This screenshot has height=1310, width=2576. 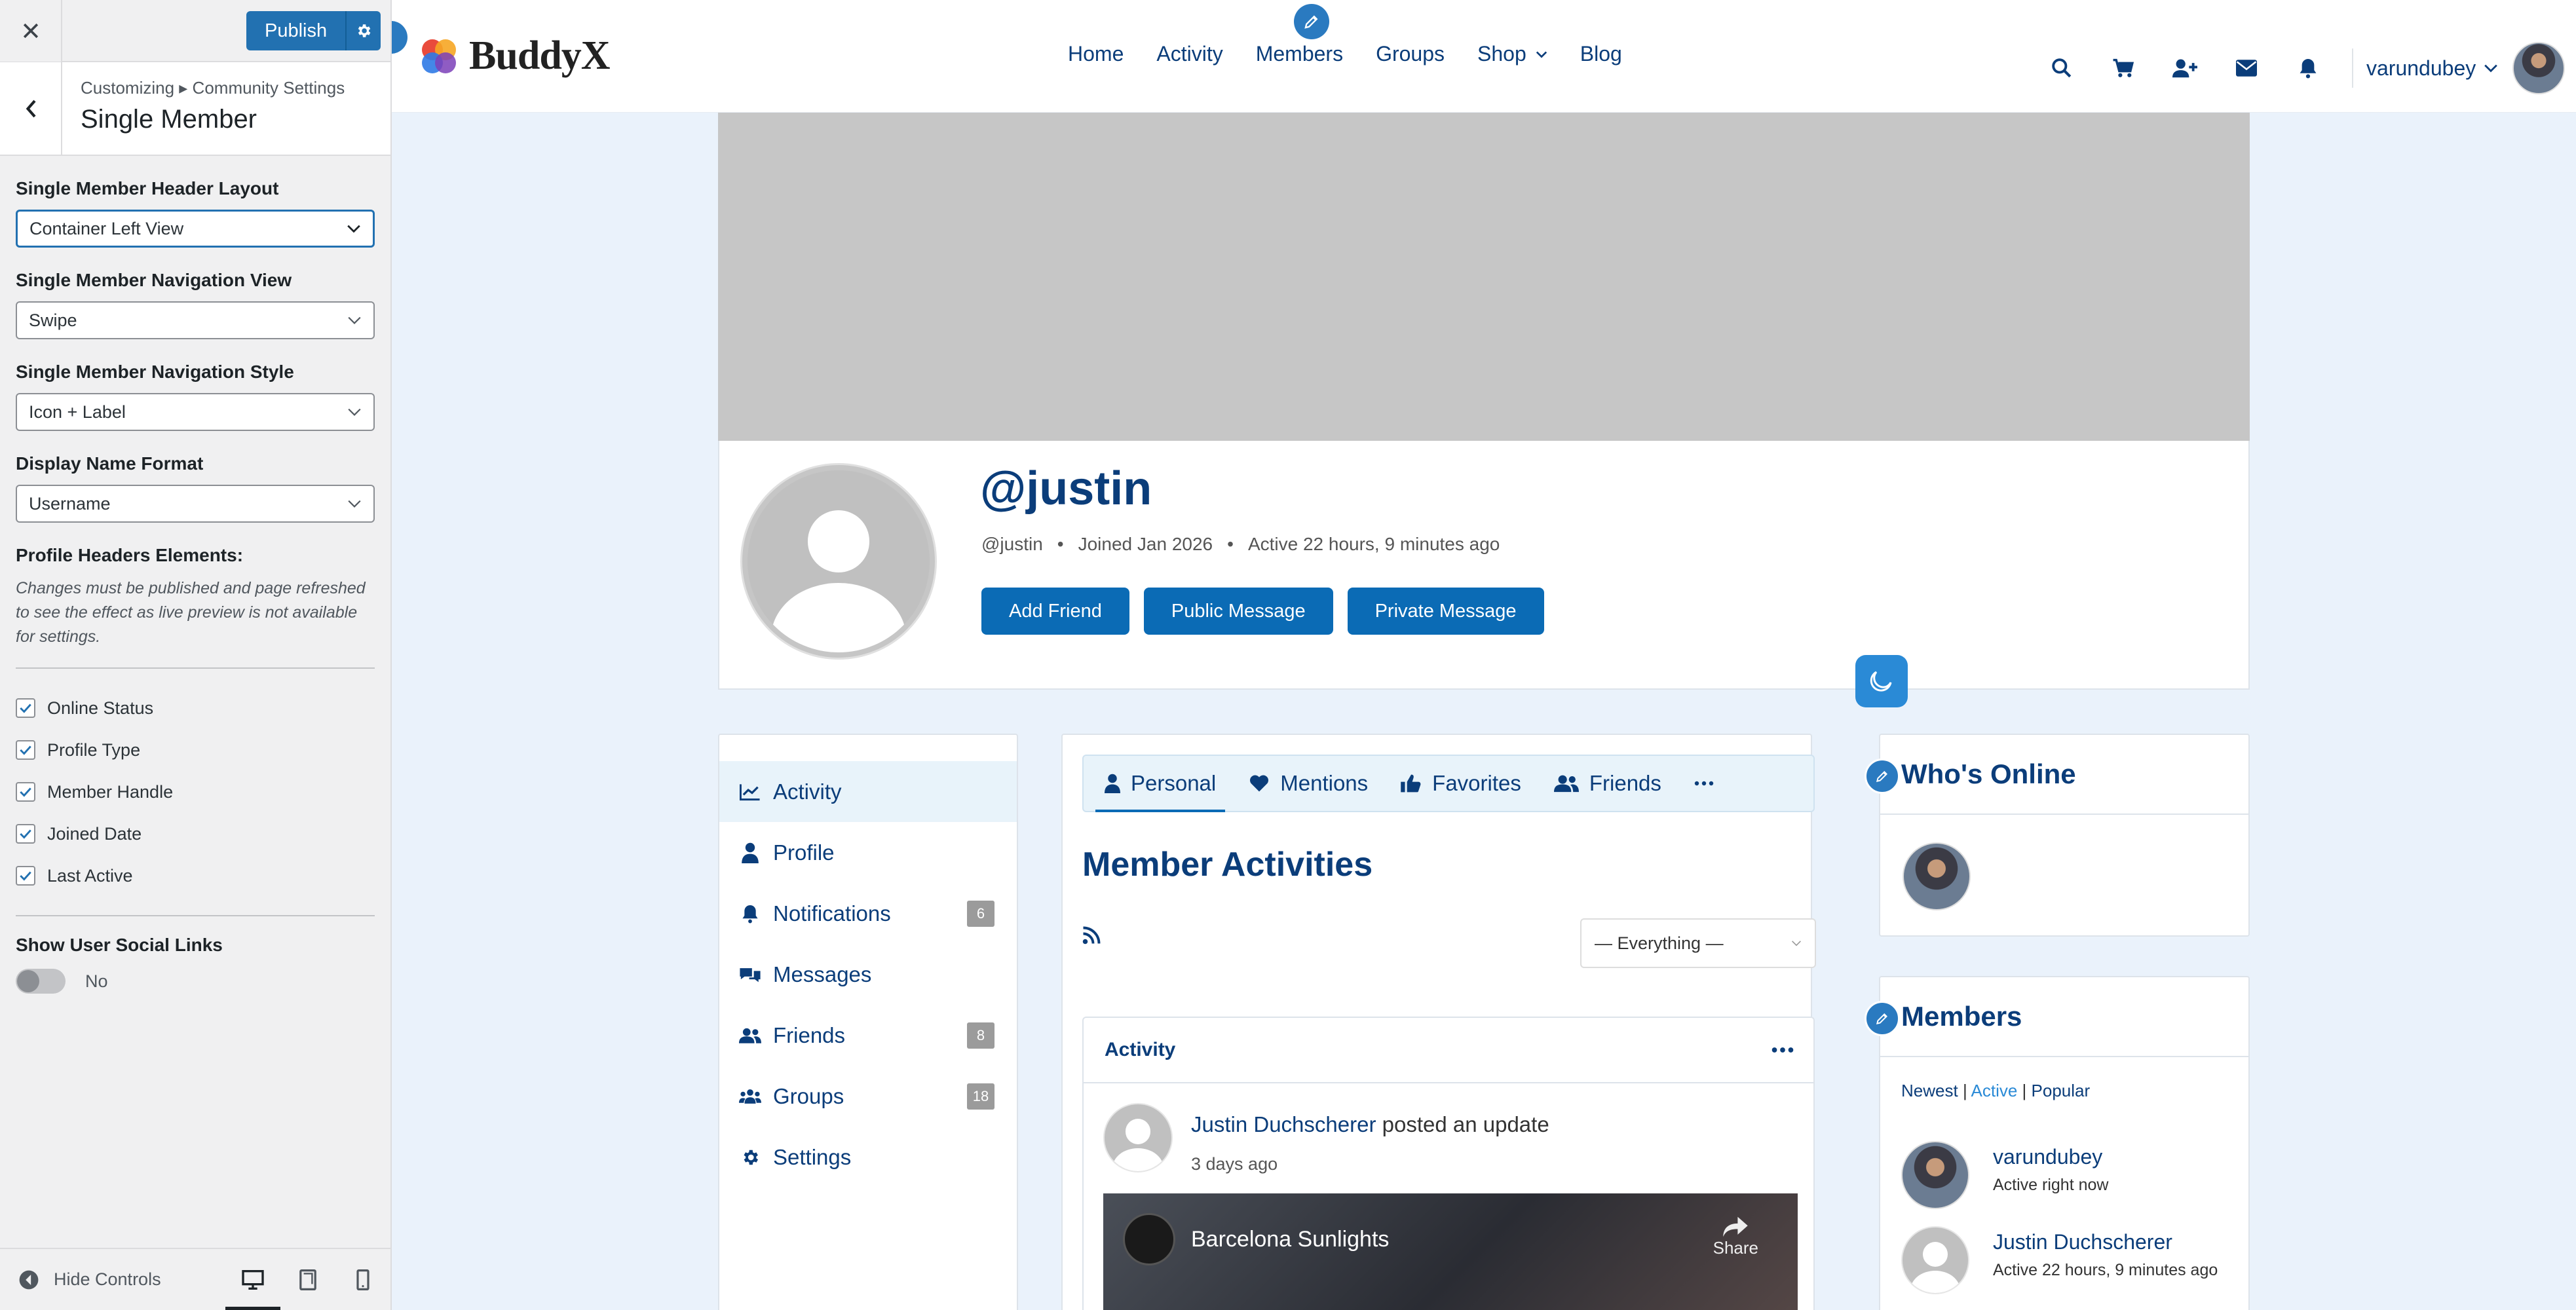 What do you see at coordinates (41, 981) in the screenshot?
I see `social-links-toggle` at bounding box center [41, 981].